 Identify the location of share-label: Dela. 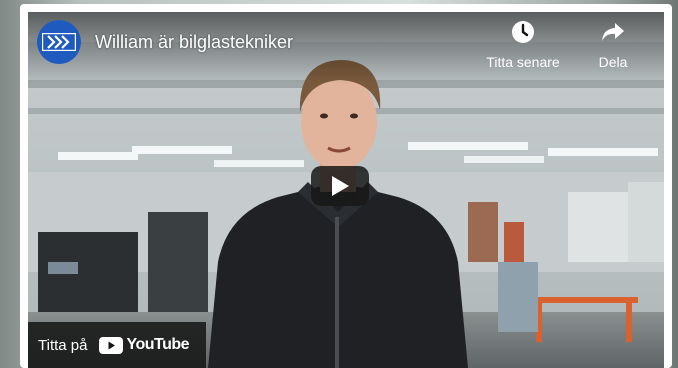
(613, 62).